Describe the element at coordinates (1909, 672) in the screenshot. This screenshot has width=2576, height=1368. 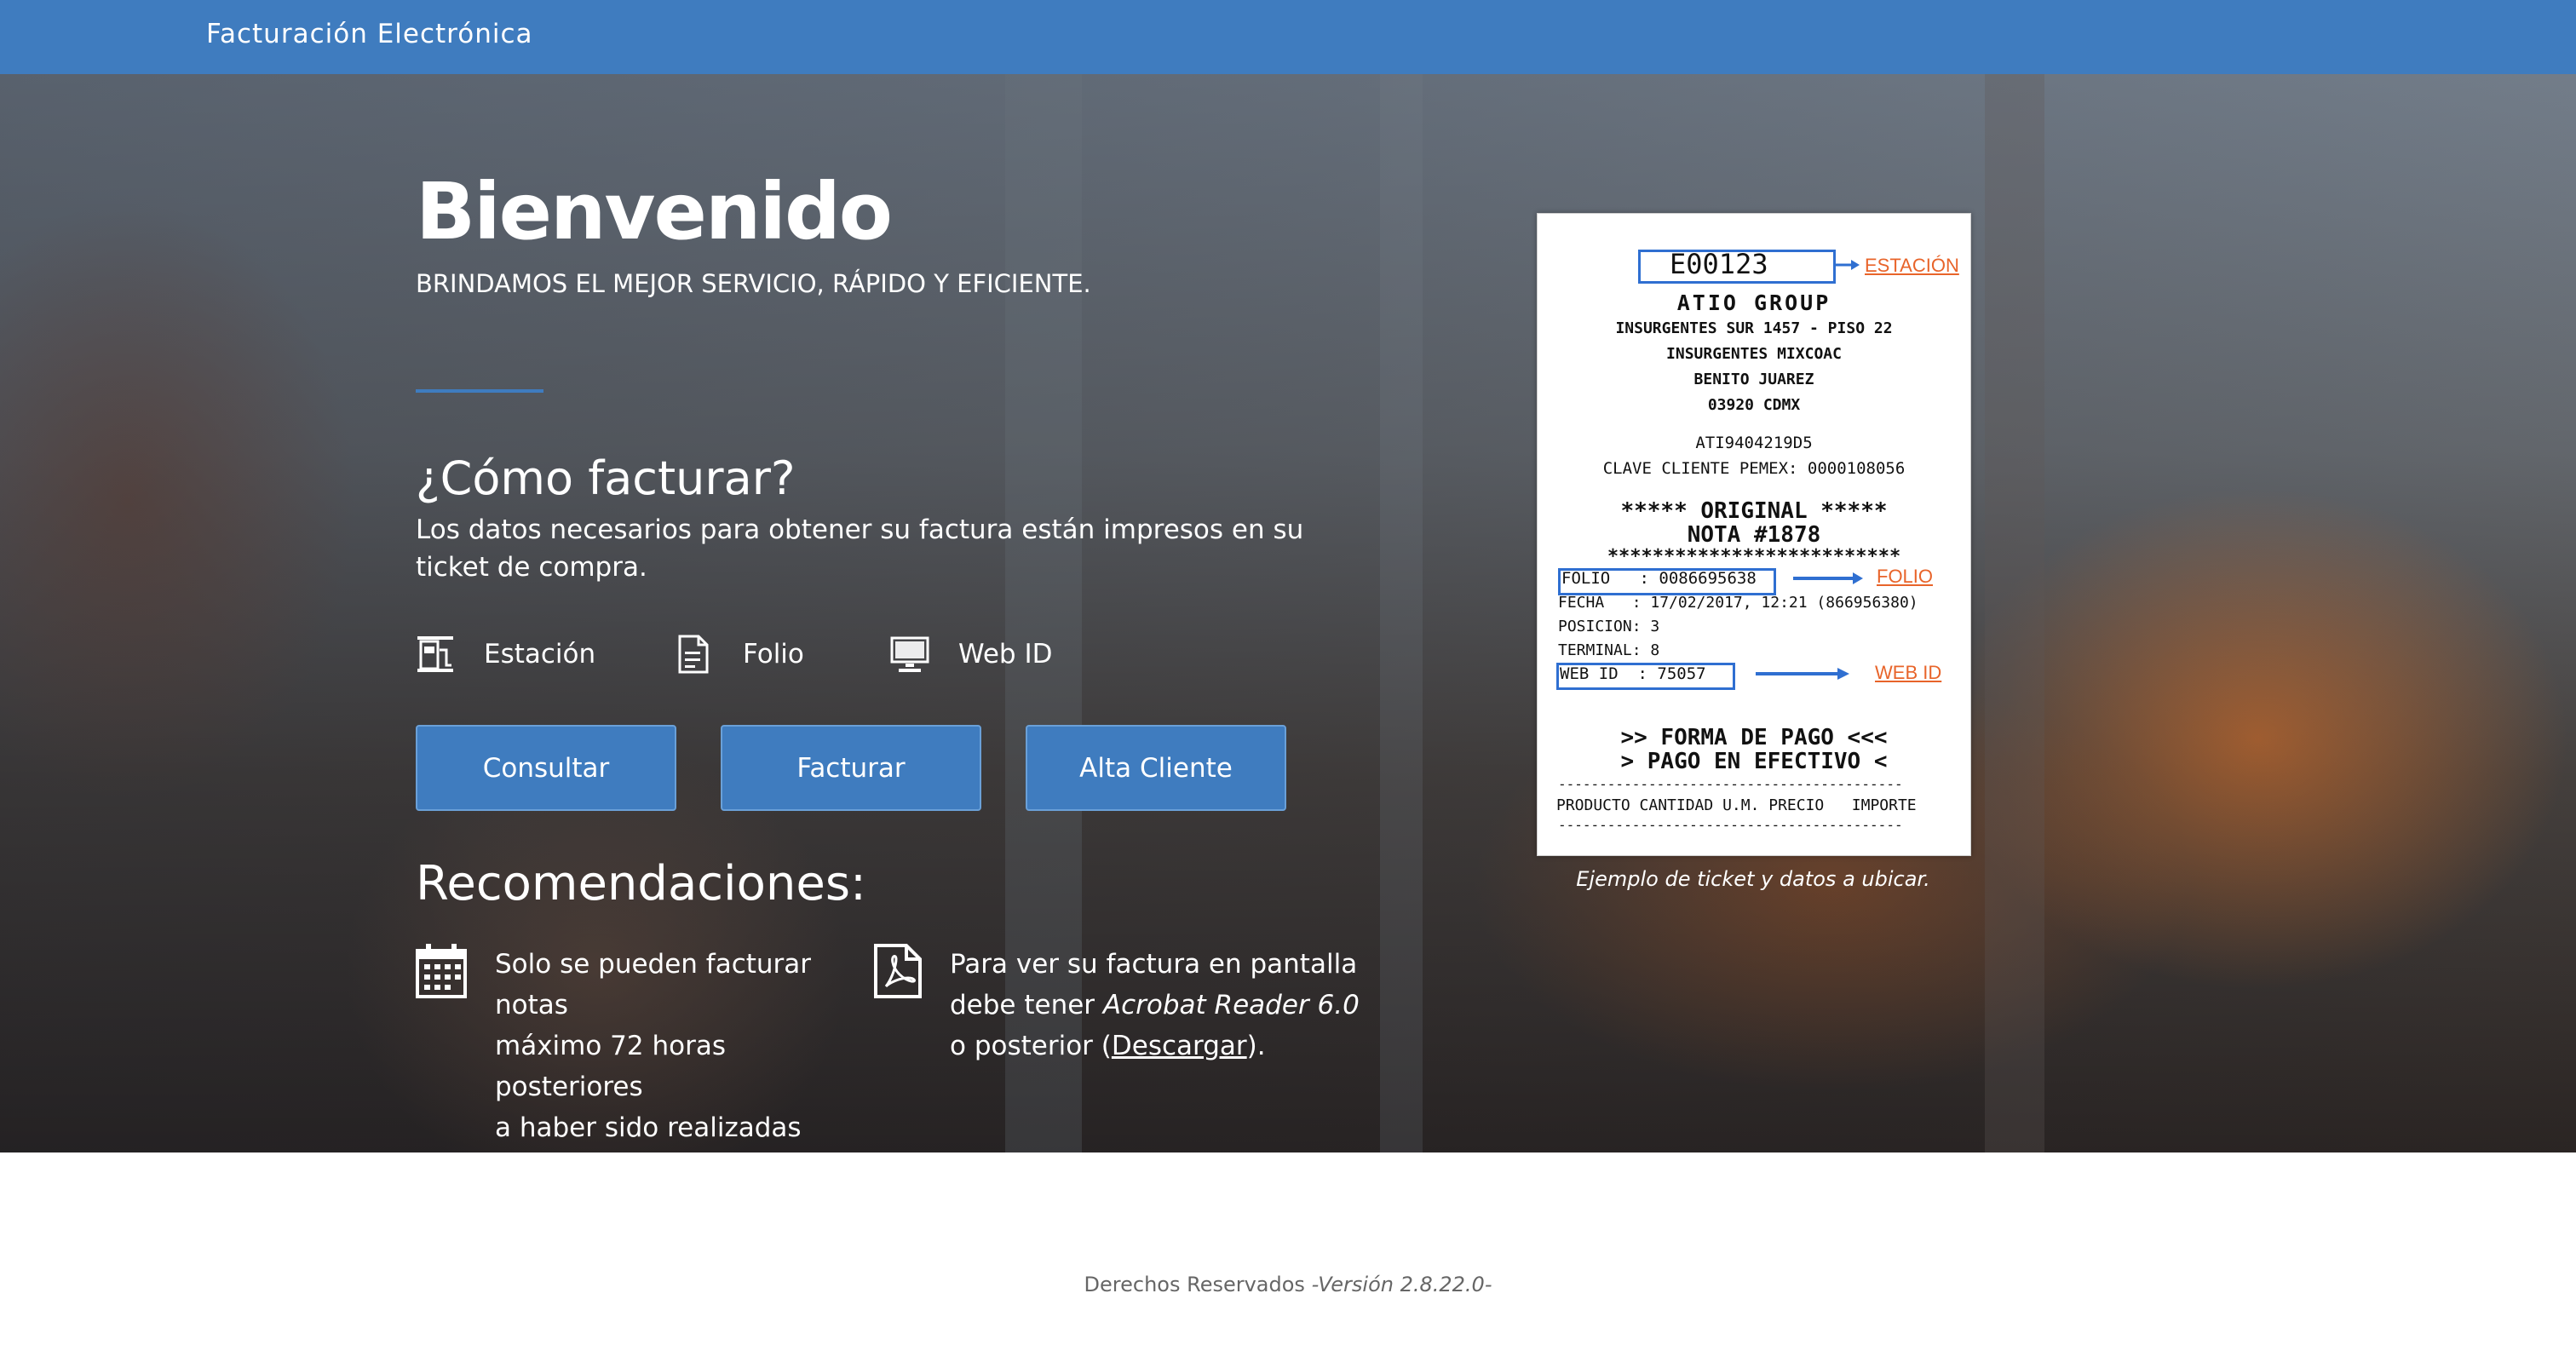
I see `webid-label: WEB ID` at that location.